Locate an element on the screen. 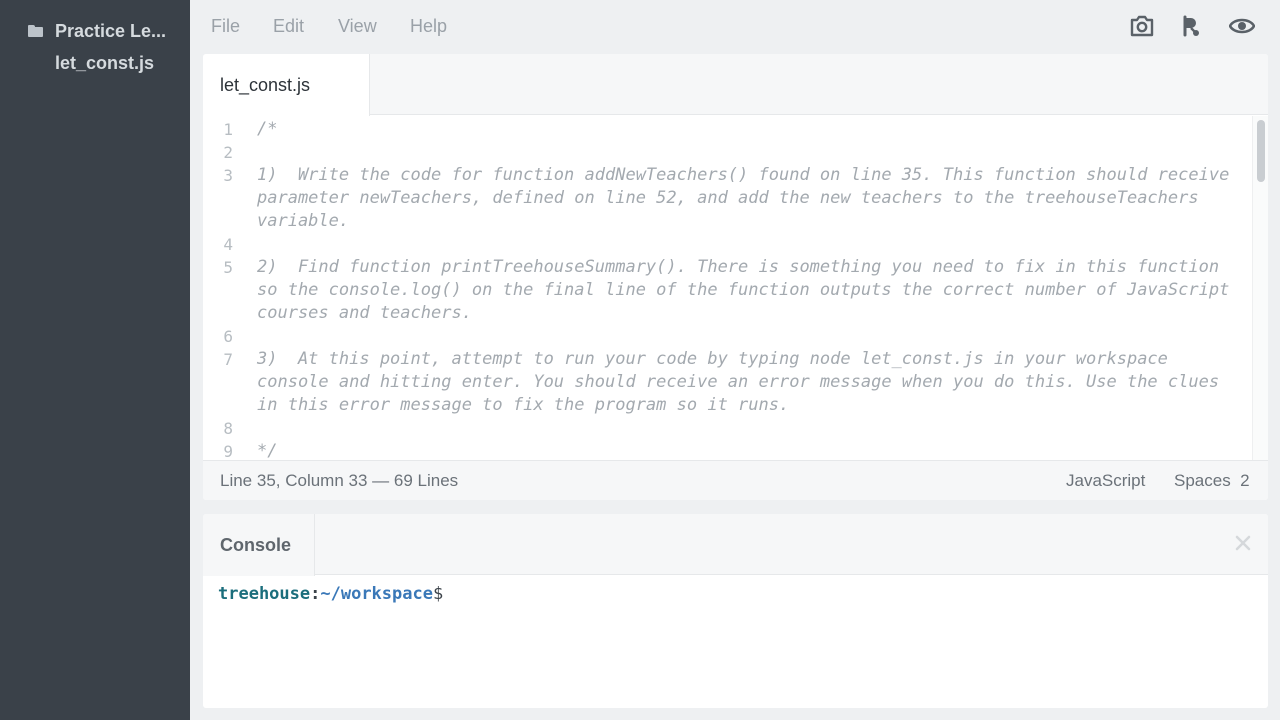 The image size is (1280, 720). menu-view: View is located at coordinates (357, 26).